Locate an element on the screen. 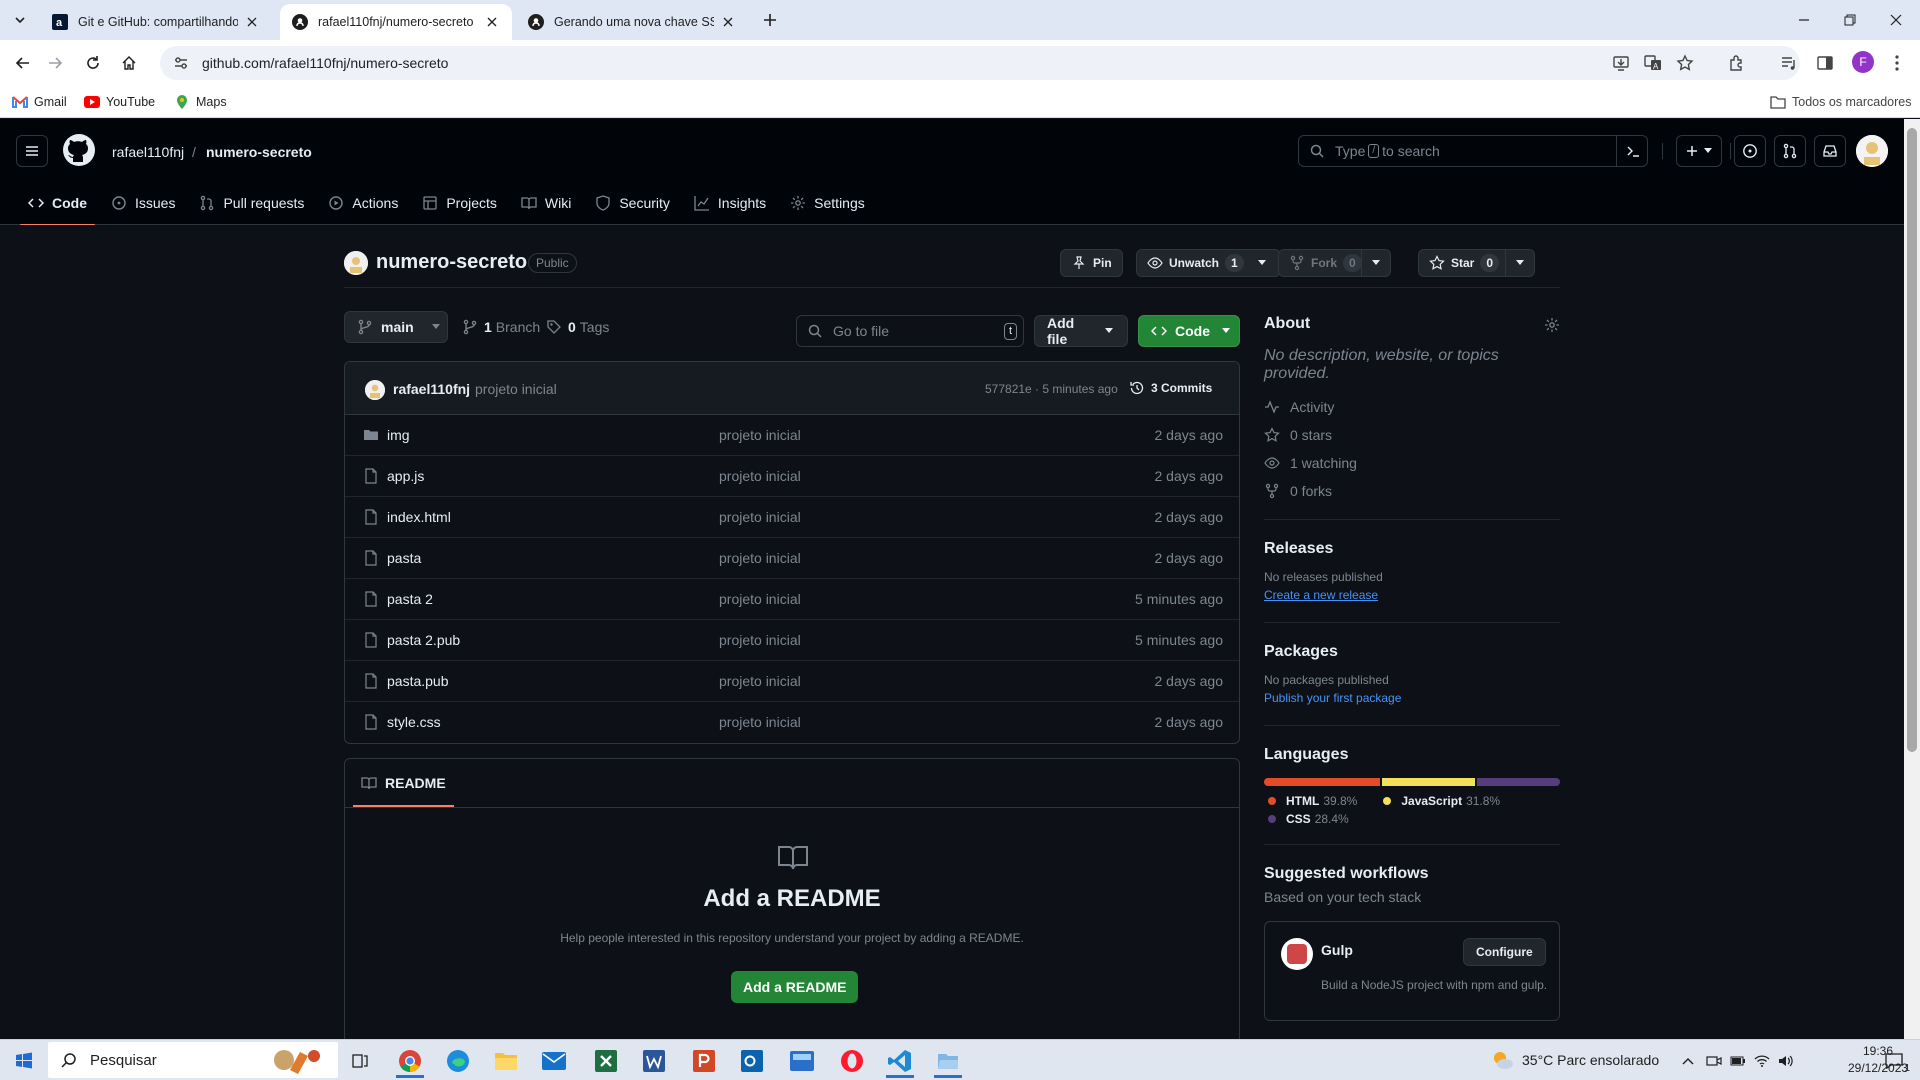  taskbar-search: Pesquisar is located at coordinates (193, 1060).